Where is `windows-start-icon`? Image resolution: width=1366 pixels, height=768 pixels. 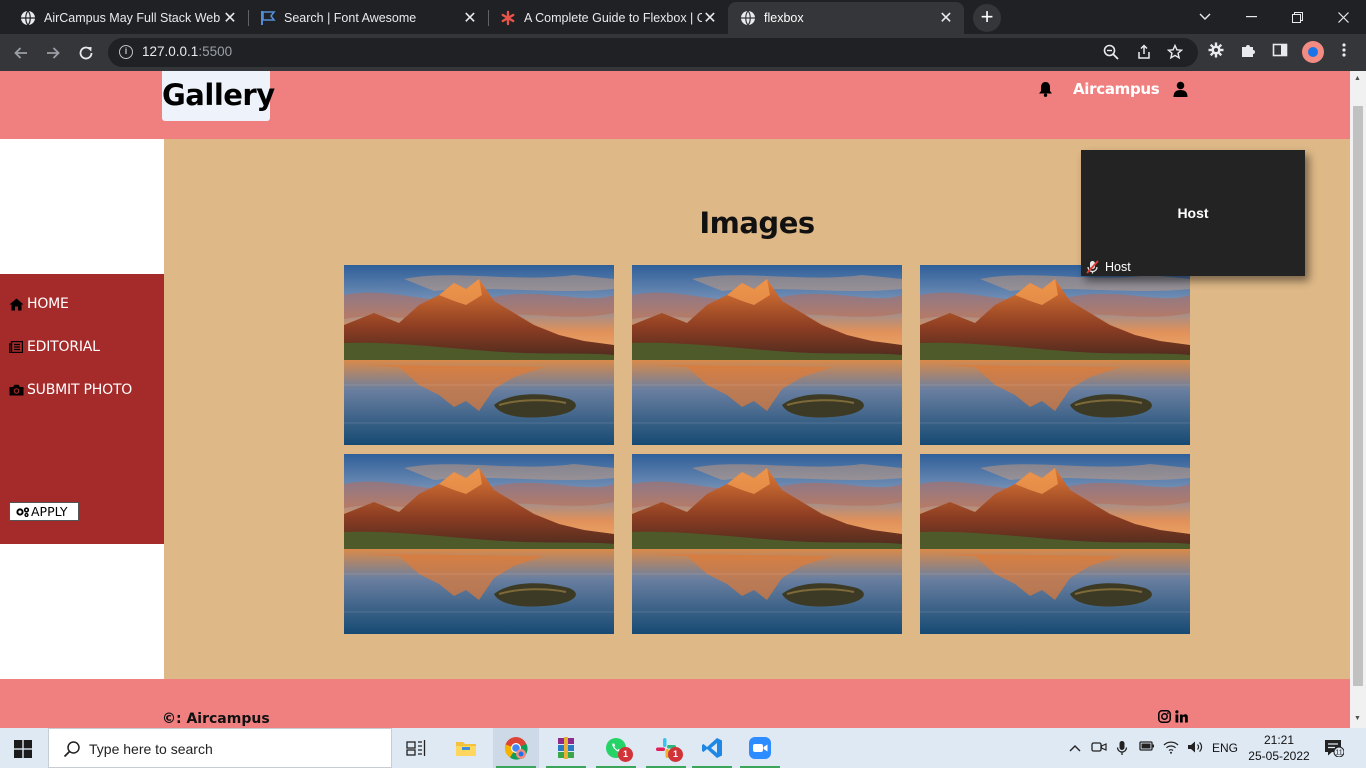
windows-start-icon is located at coordinates (23, 749).